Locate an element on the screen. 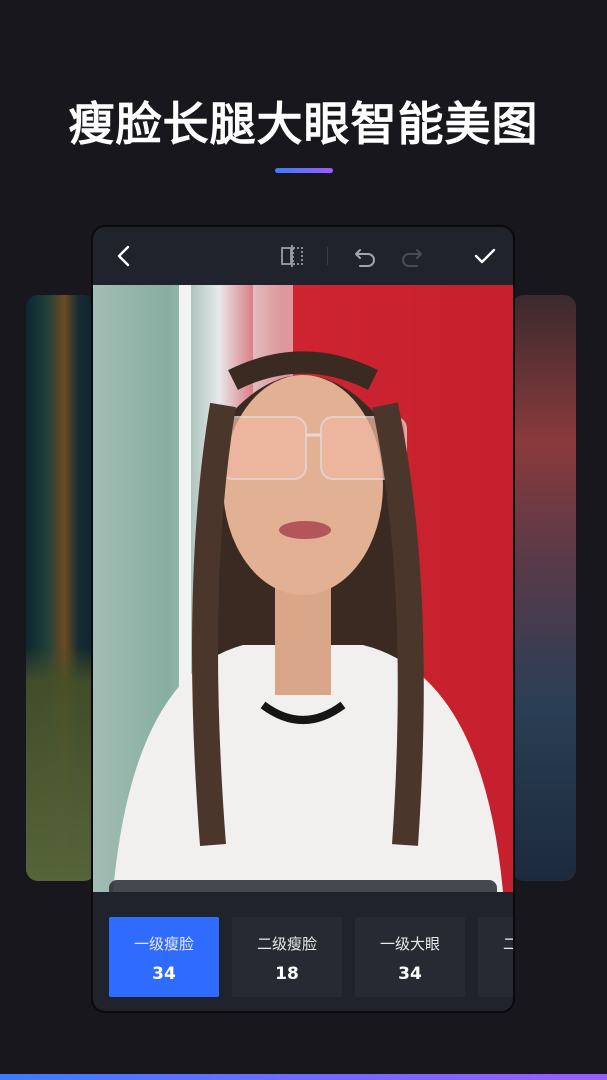  preset-label: 二级大眼 is located at coordinates (495, 943).